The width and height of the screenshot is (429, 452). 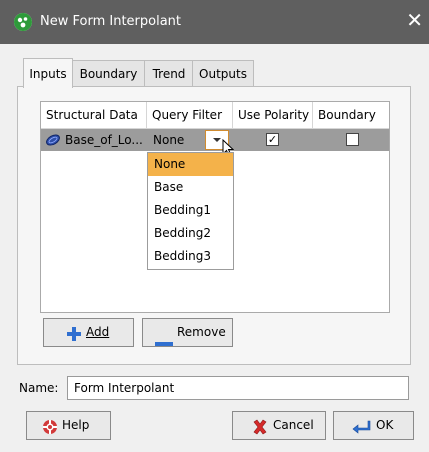 I want to click on cancel-x-icon, so click(x=260, y=431).